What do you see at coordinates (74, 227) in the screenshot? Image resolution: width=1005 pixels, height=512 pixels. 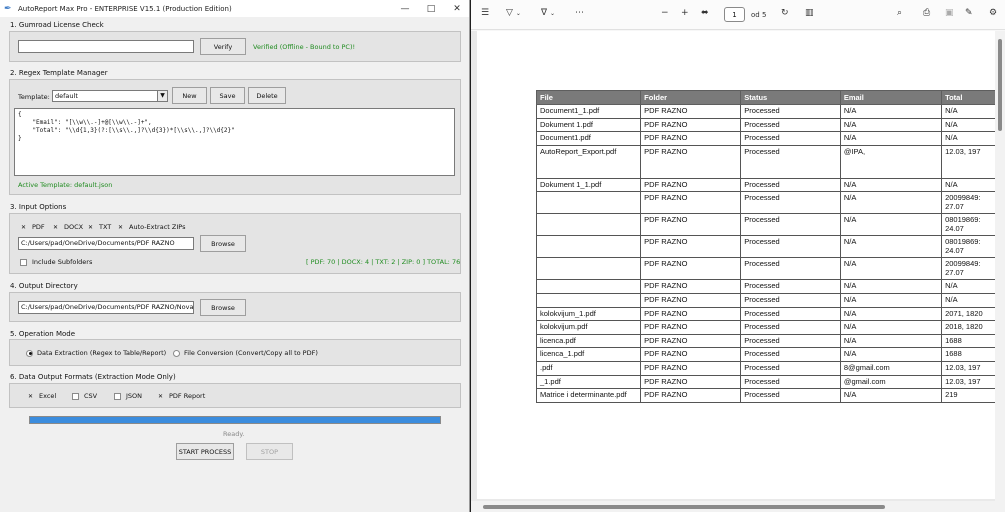 I see `checkbox-label: DOCX` at bounding box center [74, 227].